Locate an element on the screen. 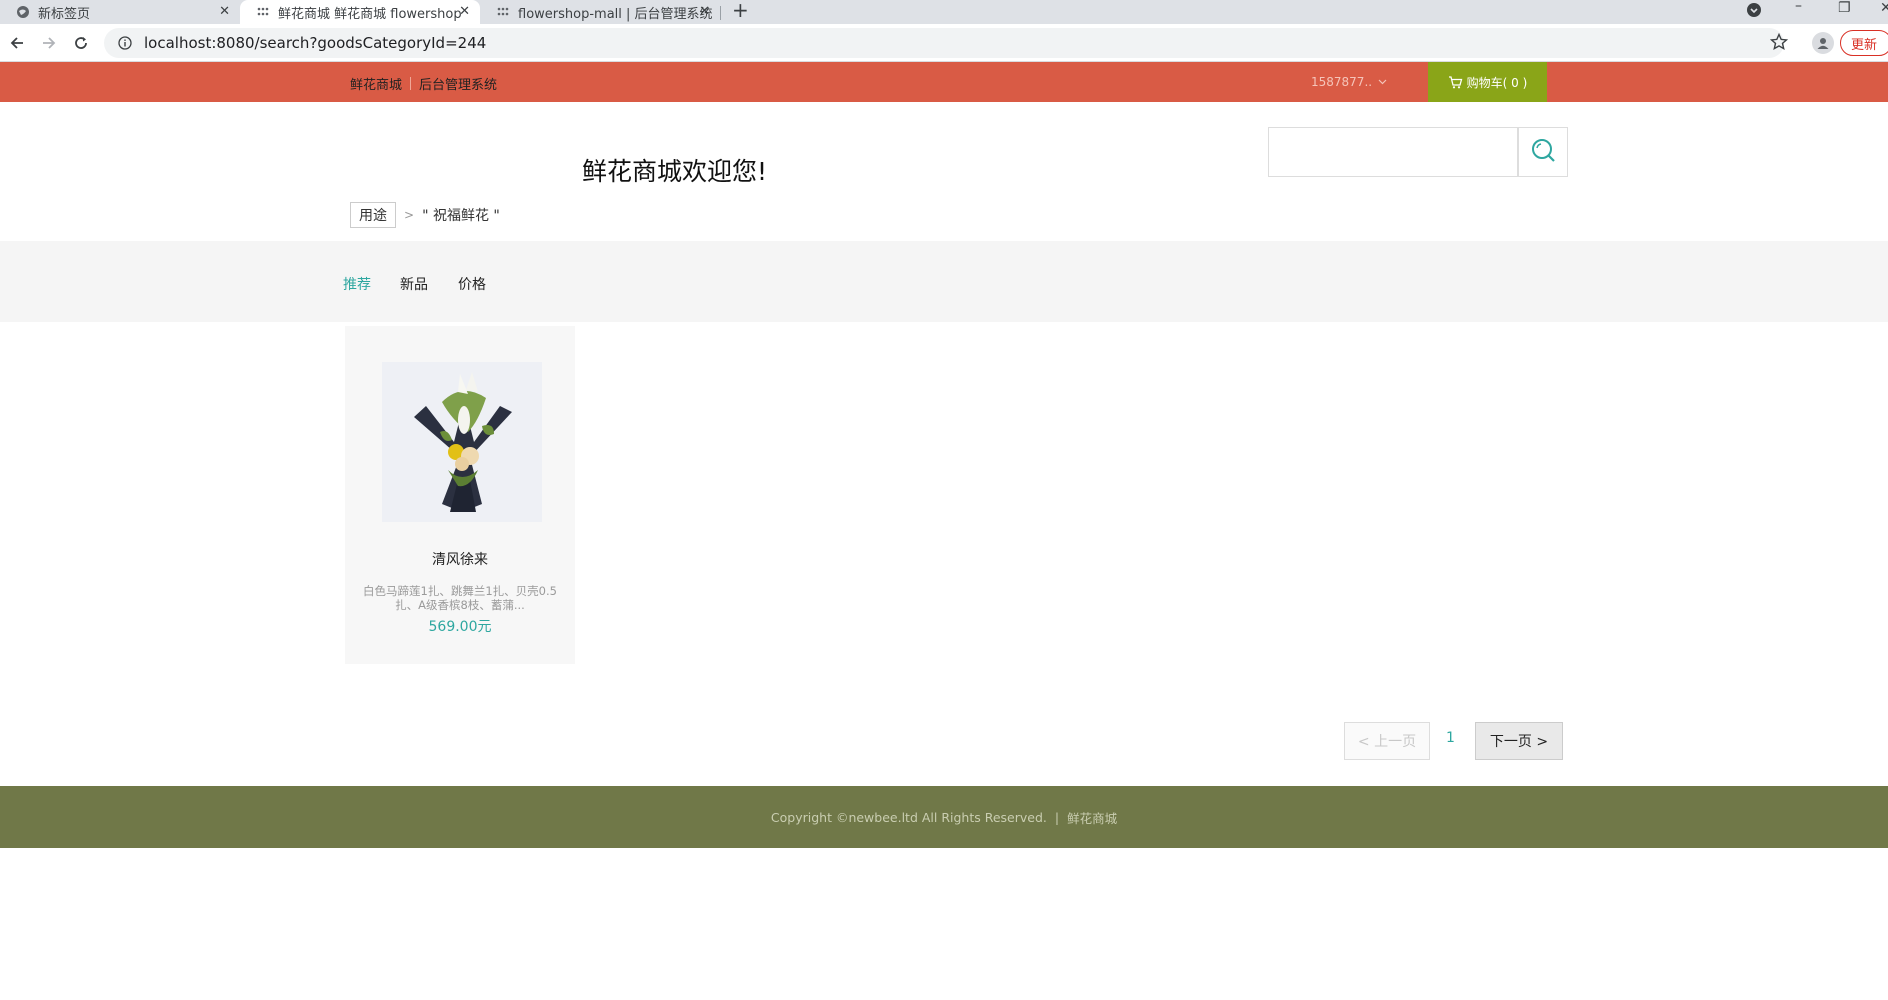 This screenshot has height=1000, width=1888. reload-icon is located at coordinates (81, 43).